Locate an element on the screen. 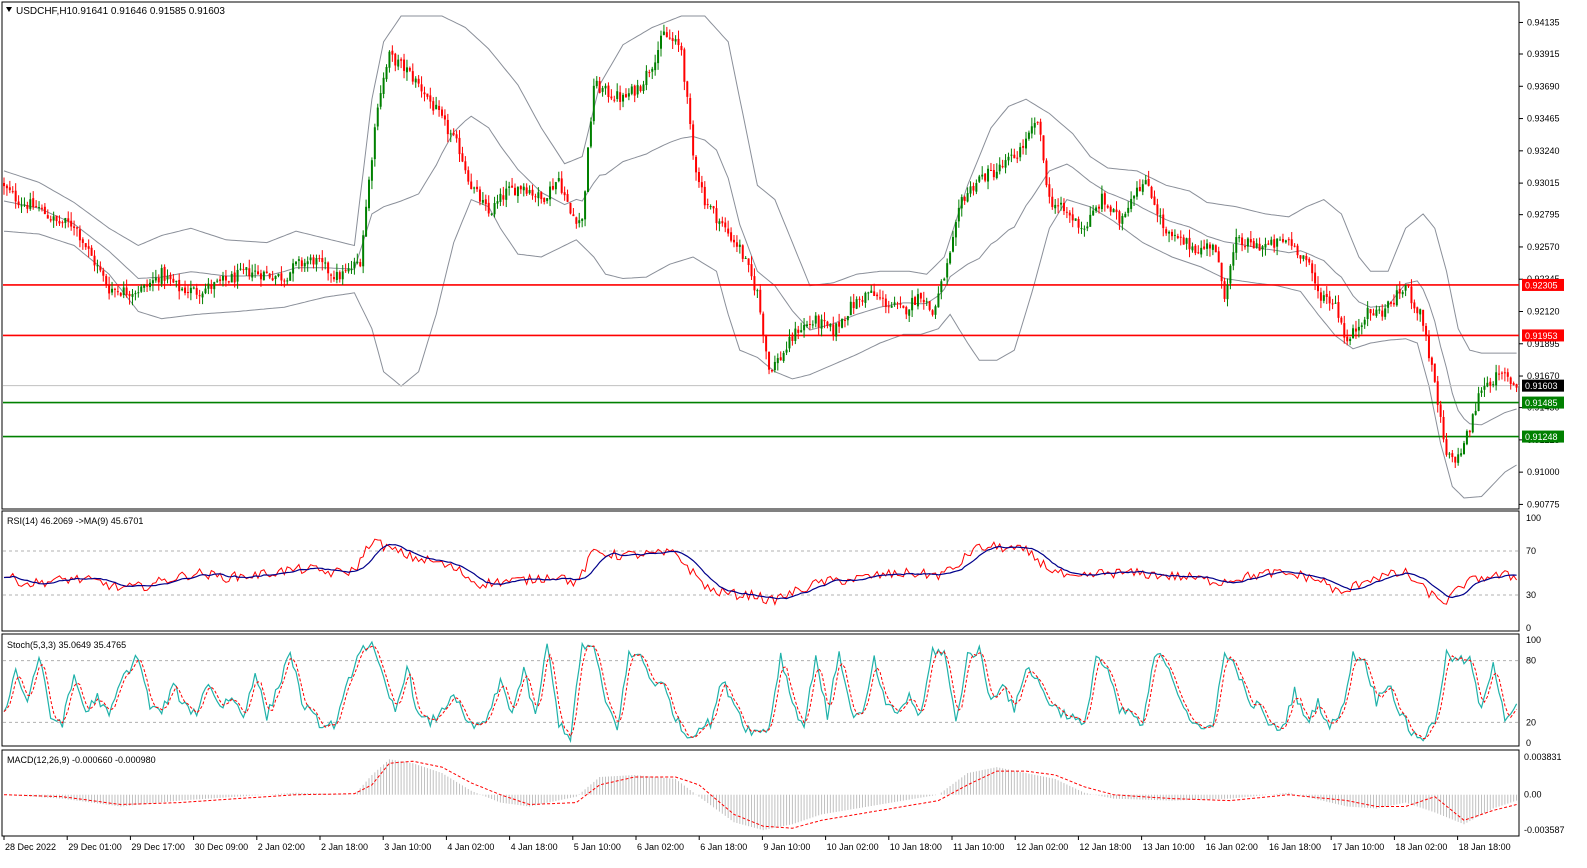  stoch-panel is located at coordinates (760, 690).